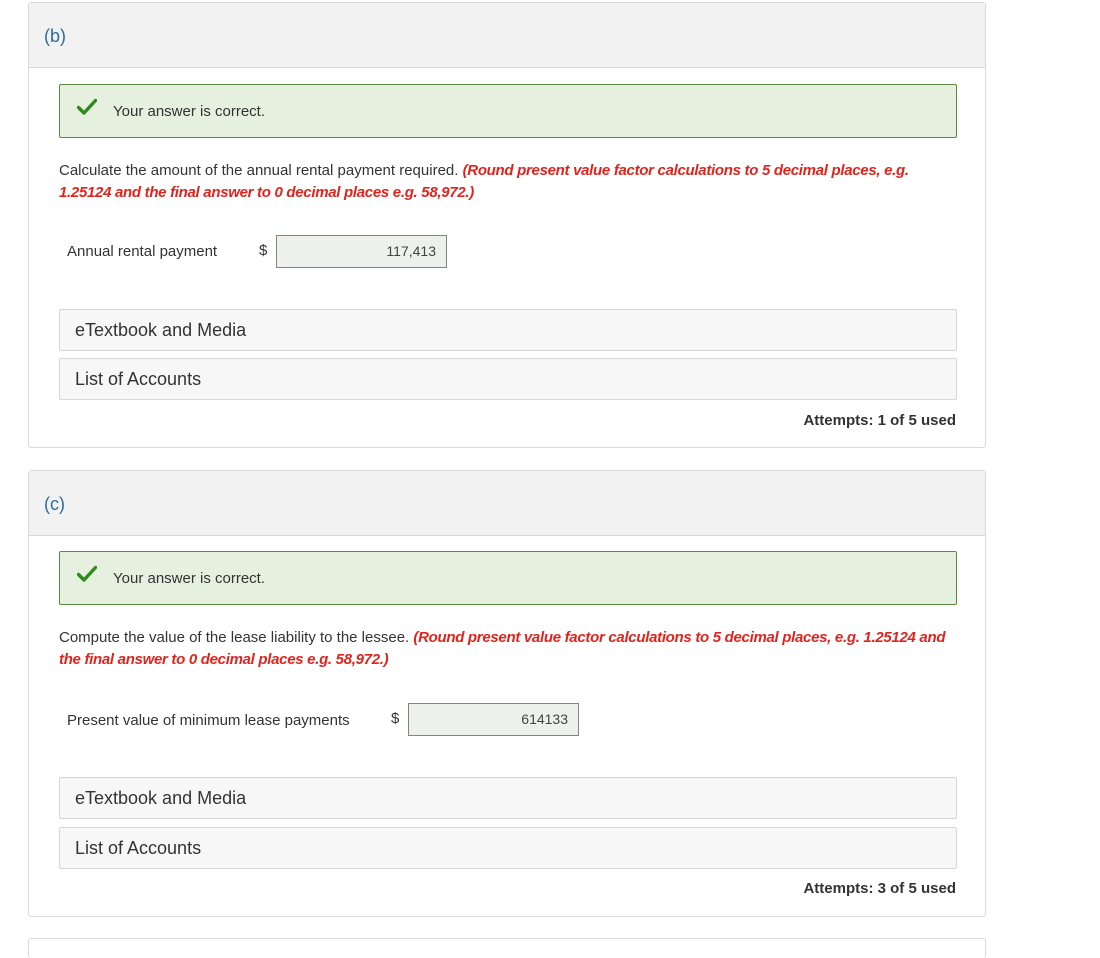 Image resolution: width=1100 pixels, height=958 pixels. What do you see at coordinates (507, 948) in the screenshot?
I see `next-part-panel` at bounding box center [507, 948].